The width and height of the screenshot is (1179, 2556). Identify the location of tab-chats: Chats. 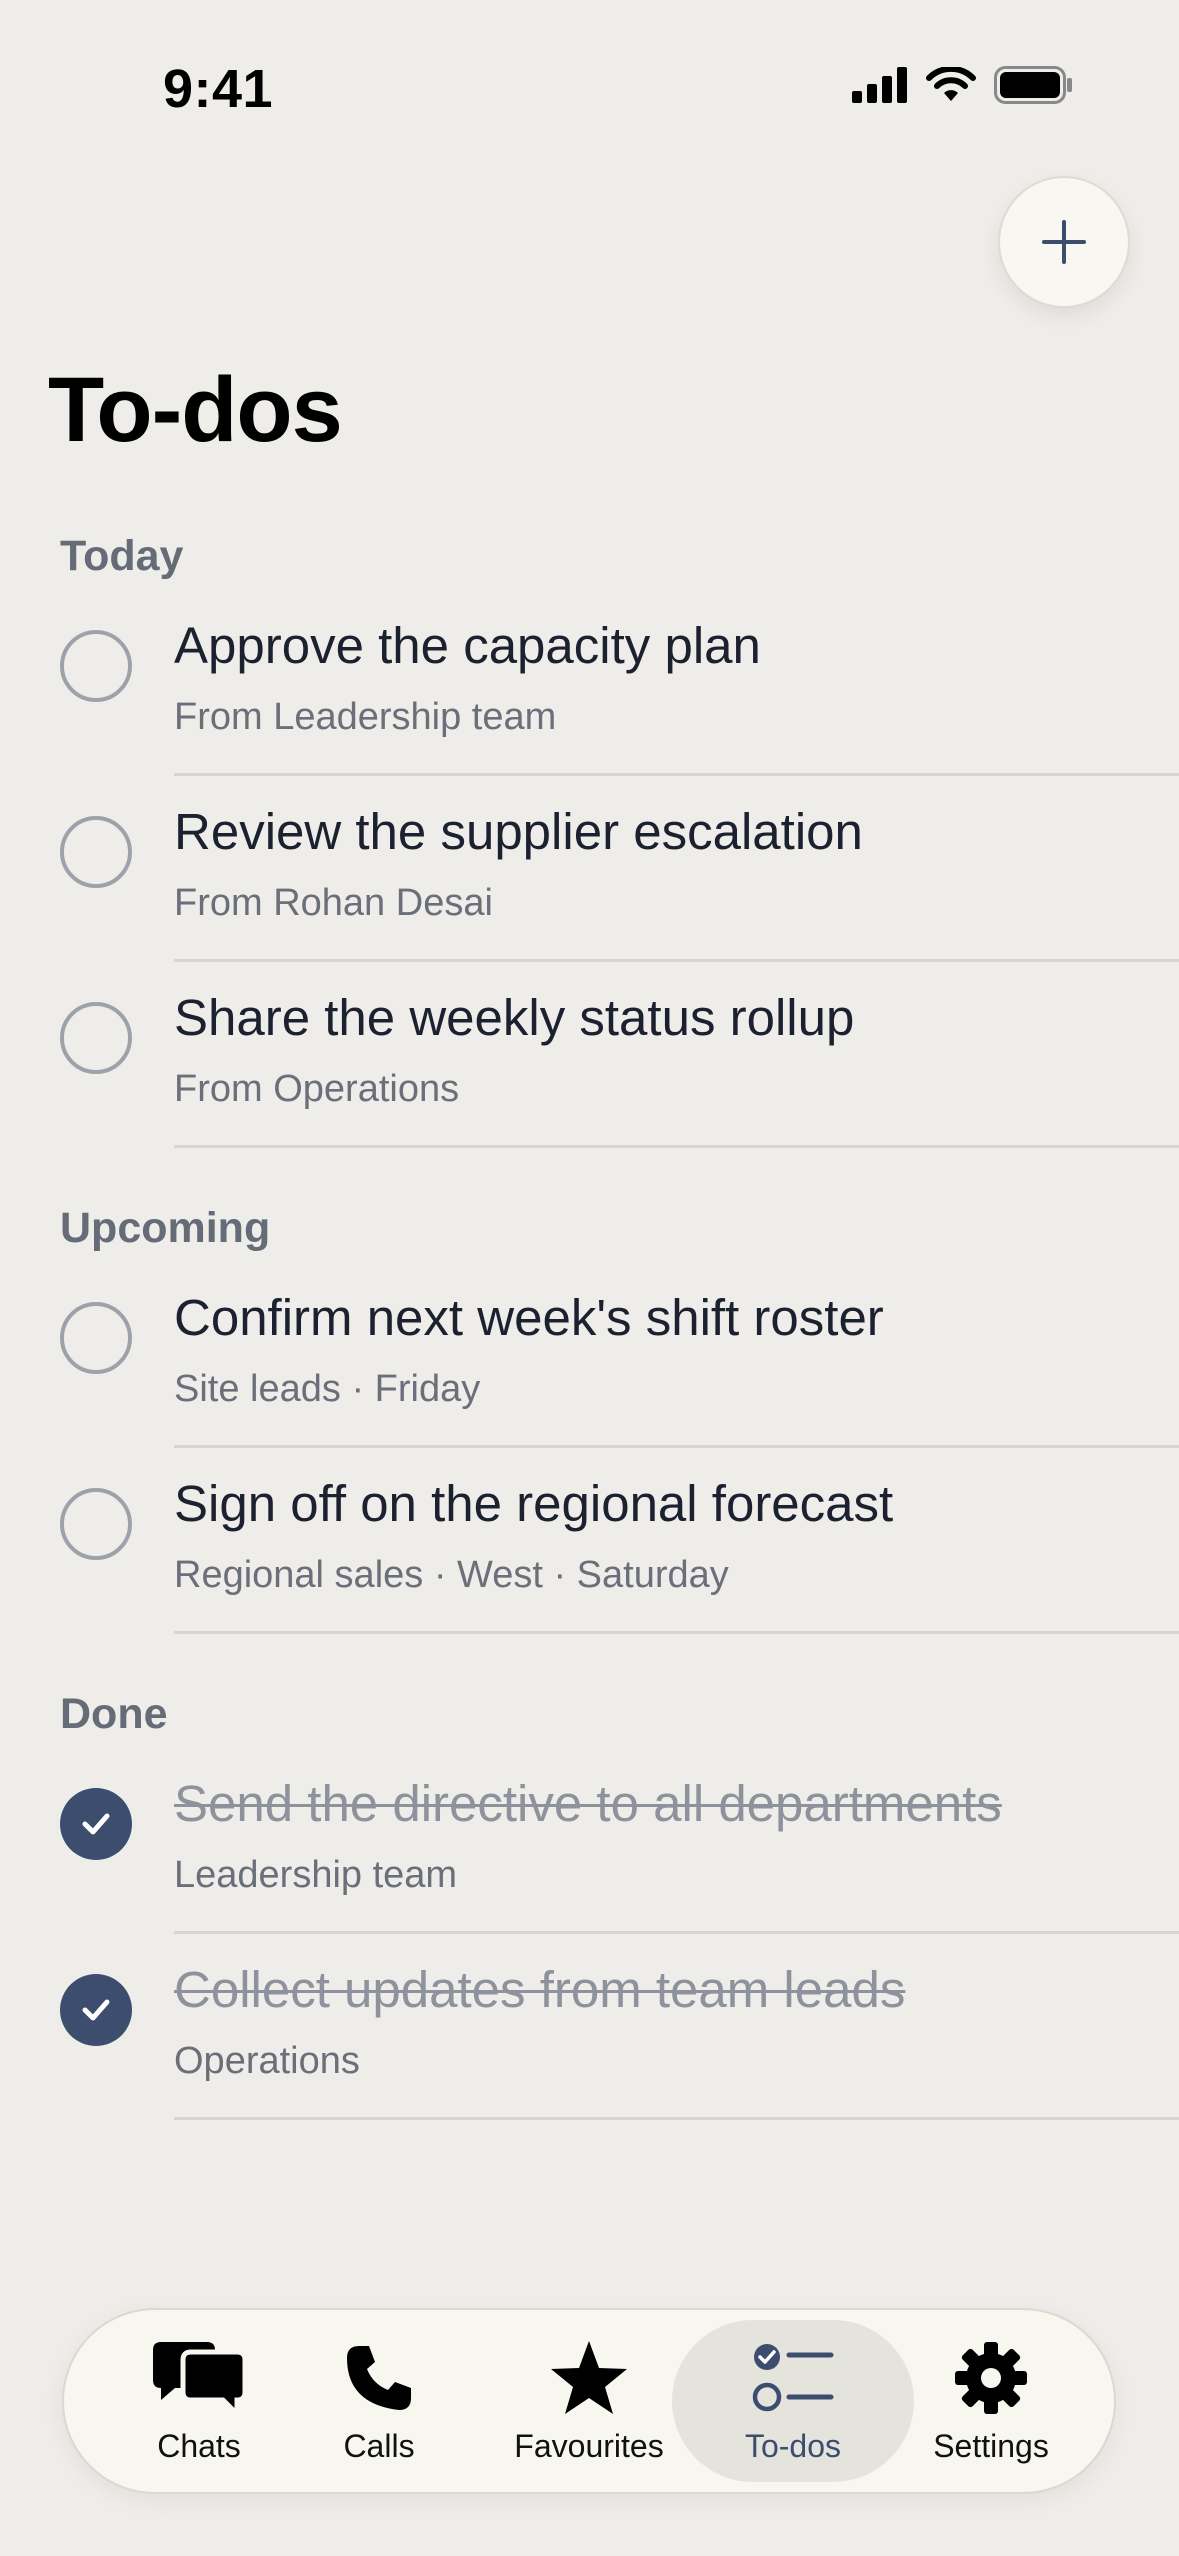
(199, 2401).